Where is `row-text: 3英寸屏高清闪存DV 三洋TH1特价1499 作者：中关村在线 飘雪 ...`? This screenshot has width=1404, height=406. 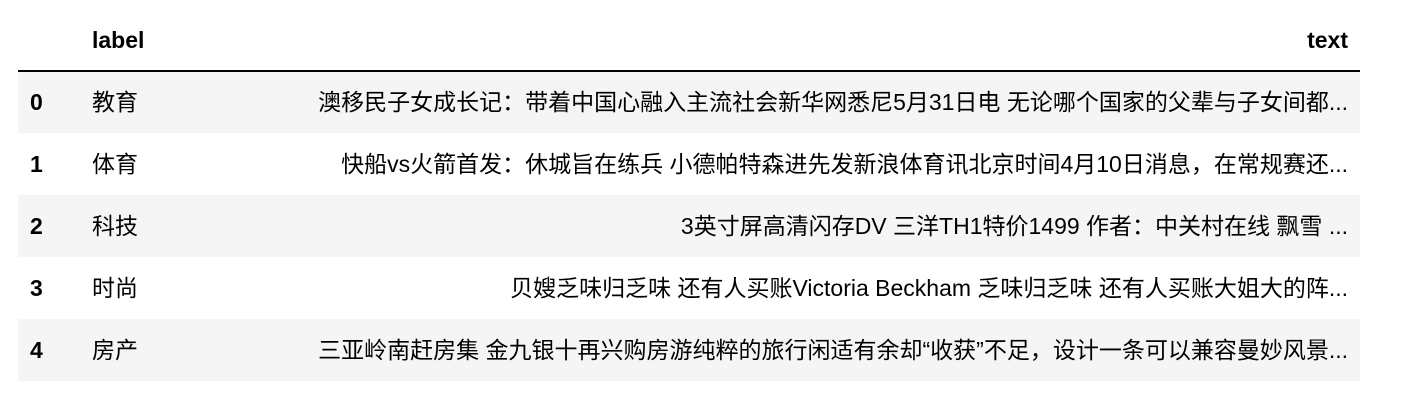 row-text: 3英寸屏高清闪存DV 三洋TH1特价1499 作者：中关村在线 飘雪 ... is located at coordinates (1014, 225).